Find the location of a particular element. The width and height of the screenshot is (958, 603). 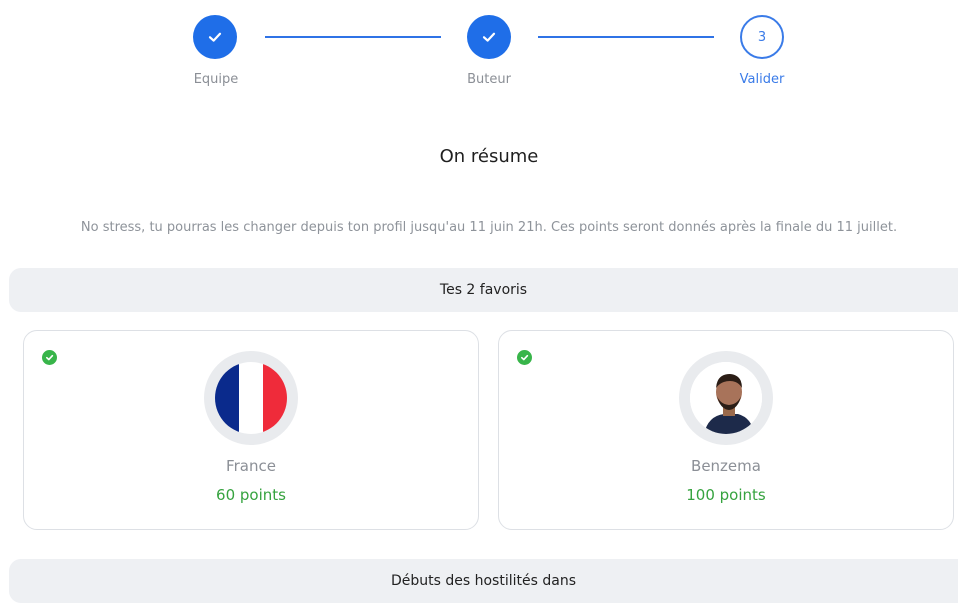

favorites-section-header: Tes 2 favoris is located at coordinates (483, 290).